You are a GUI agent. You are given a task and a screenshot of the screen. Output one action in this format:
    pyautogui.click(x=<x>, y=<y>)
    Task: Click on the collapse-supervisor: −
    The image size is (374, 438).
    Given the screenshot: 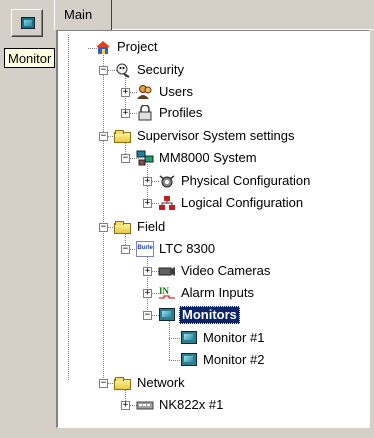 What is the action you would take?
    pyautogui.click(x=103, y=136)
    